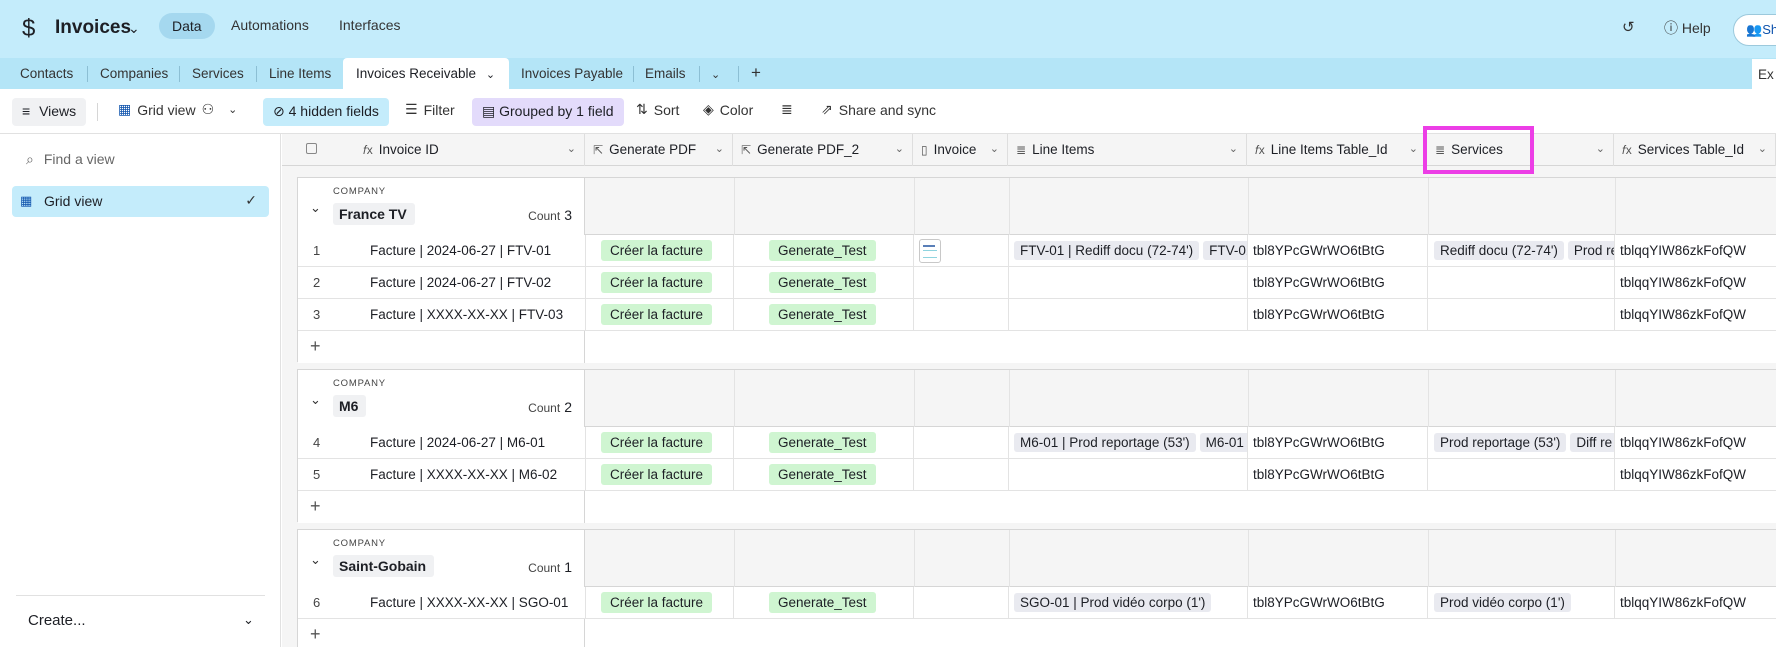  What do you see at coordinates (1225, 250) in the screenshot?
I see `linked-record-chip: FTV-01` at bounding box center [1225, 250].